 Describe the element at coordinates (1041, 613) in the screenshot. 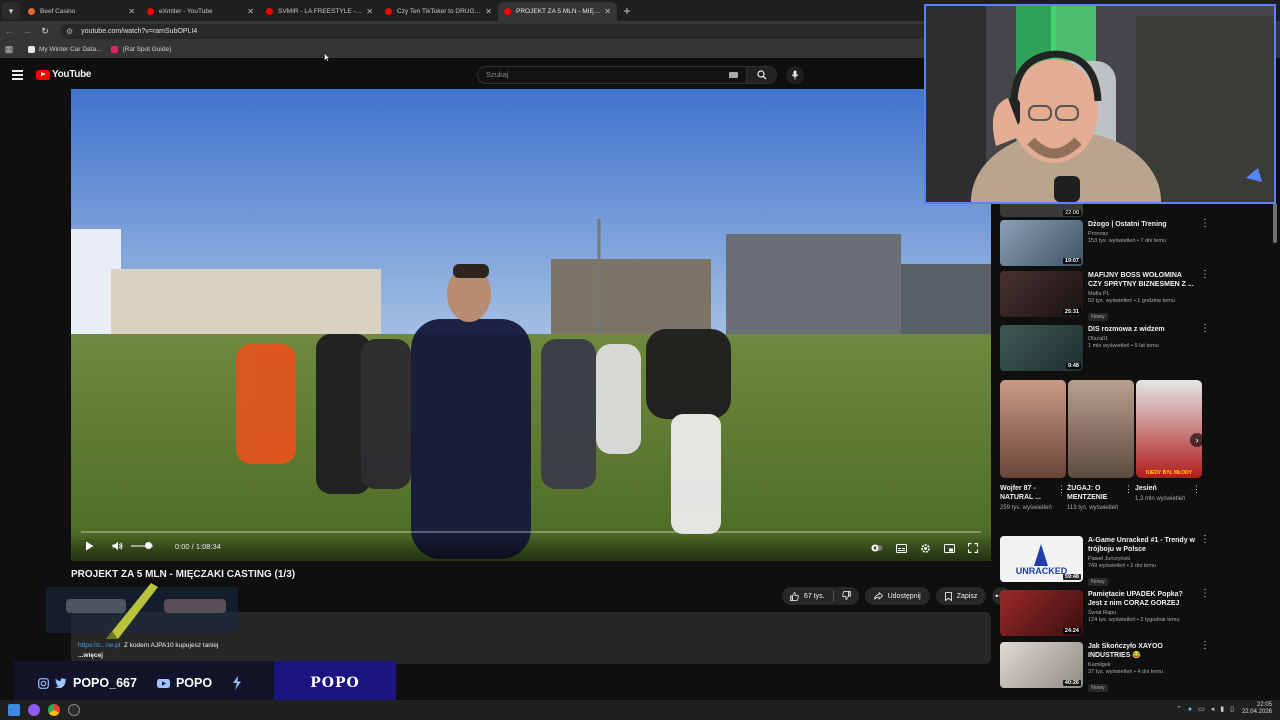

I see `video-thumbnail: 24:24` at that location.